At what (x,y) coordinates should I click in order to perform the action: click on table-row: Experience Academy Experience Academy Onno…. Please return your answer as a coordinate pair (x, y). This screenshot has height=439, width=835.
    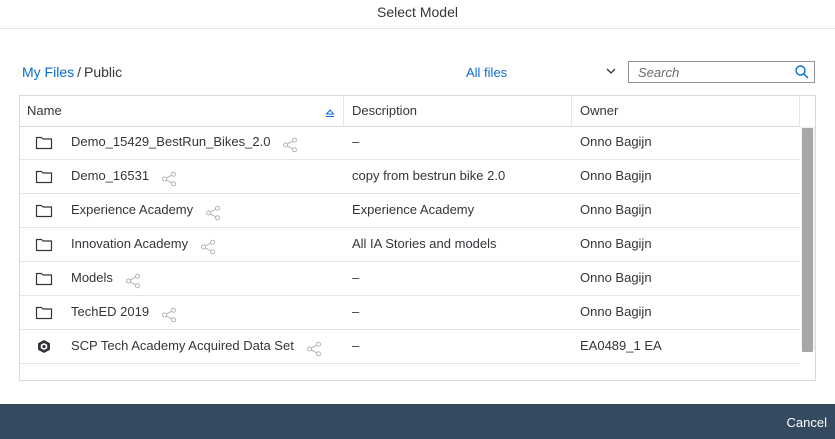
    Looking at the image, I should click on (410, 211).